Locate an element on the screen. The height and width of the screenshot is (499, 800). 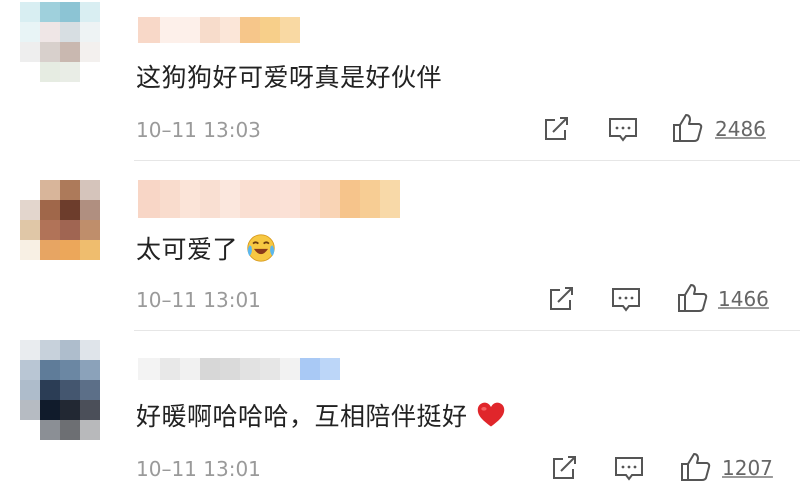
like-count: 2486 is located at coordinates (740, 129).